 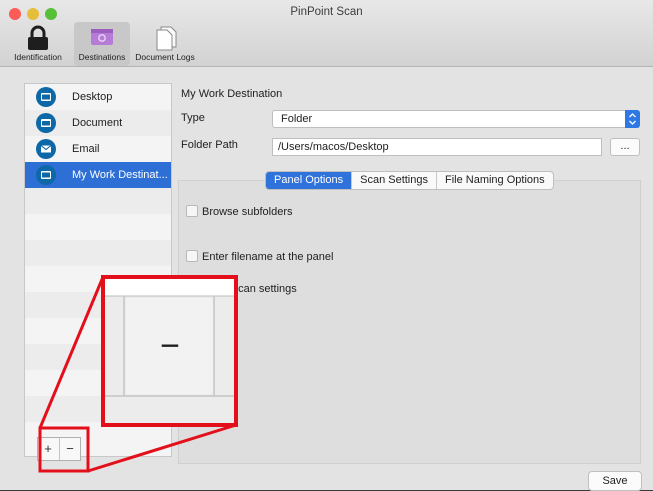 What do you see at coordinates (48, 449) in the screenshot?
I see `add-destination-button: +` at bounding box center [48, 449].